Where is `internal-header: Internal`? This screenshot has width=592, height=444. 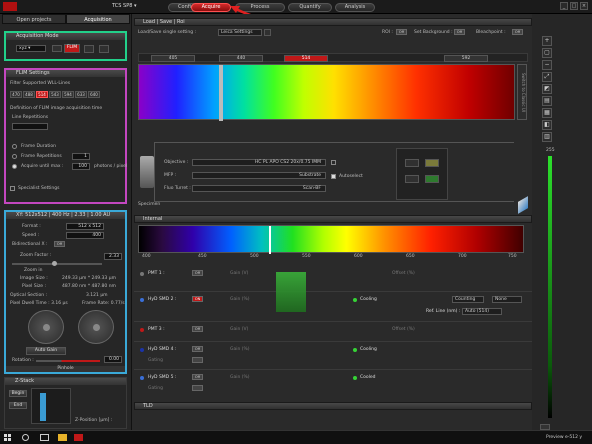
internal-header: Internal is located at coordinates (333, 219).